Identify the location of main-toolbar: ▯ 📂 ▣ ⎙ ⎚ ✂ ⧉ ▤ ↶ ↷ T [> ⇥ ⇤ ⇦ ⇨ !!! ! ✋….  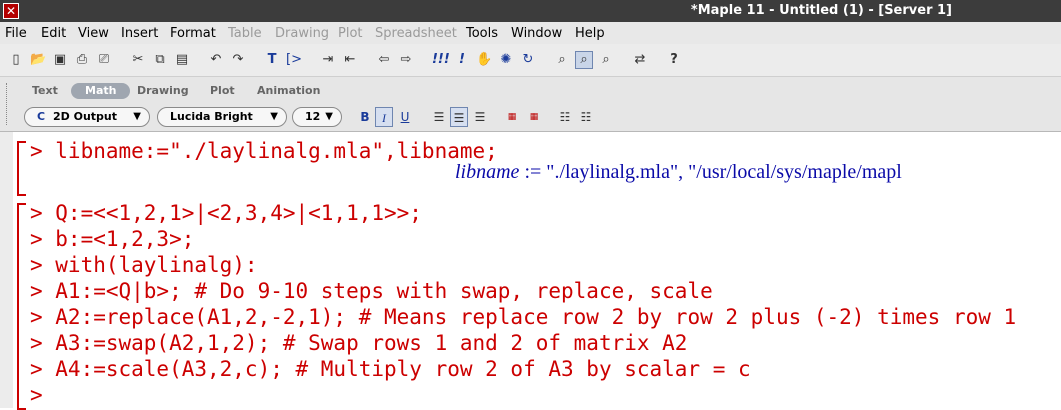
(530, 60).